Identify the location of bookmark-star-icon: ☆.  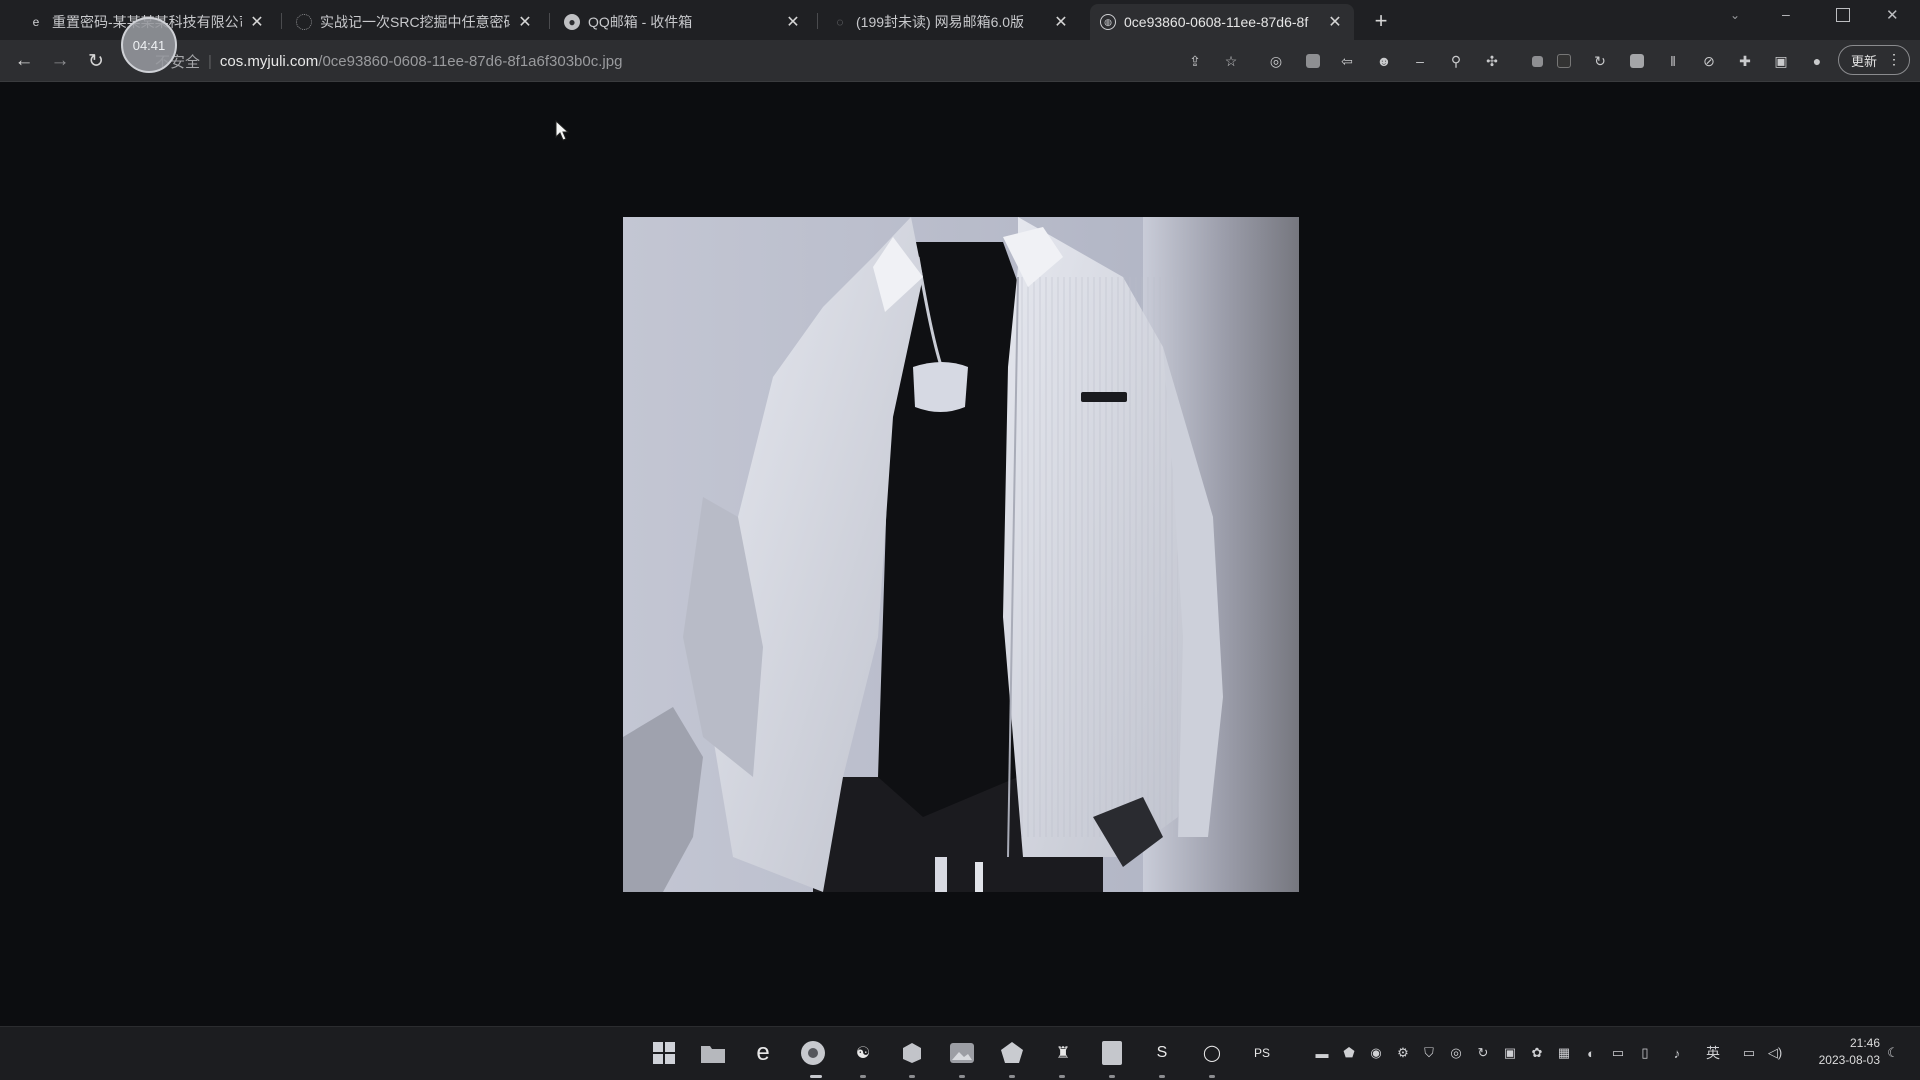
(1231, 61).